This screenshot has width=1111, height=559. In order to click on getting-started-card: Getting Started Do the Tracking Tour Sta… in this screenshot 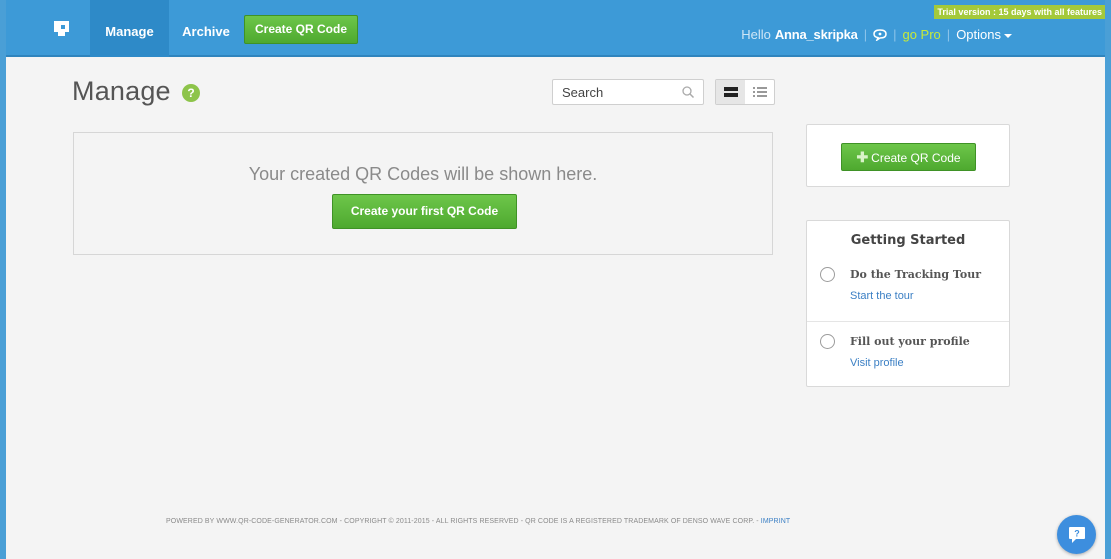, I will do `click(908, 303)`.